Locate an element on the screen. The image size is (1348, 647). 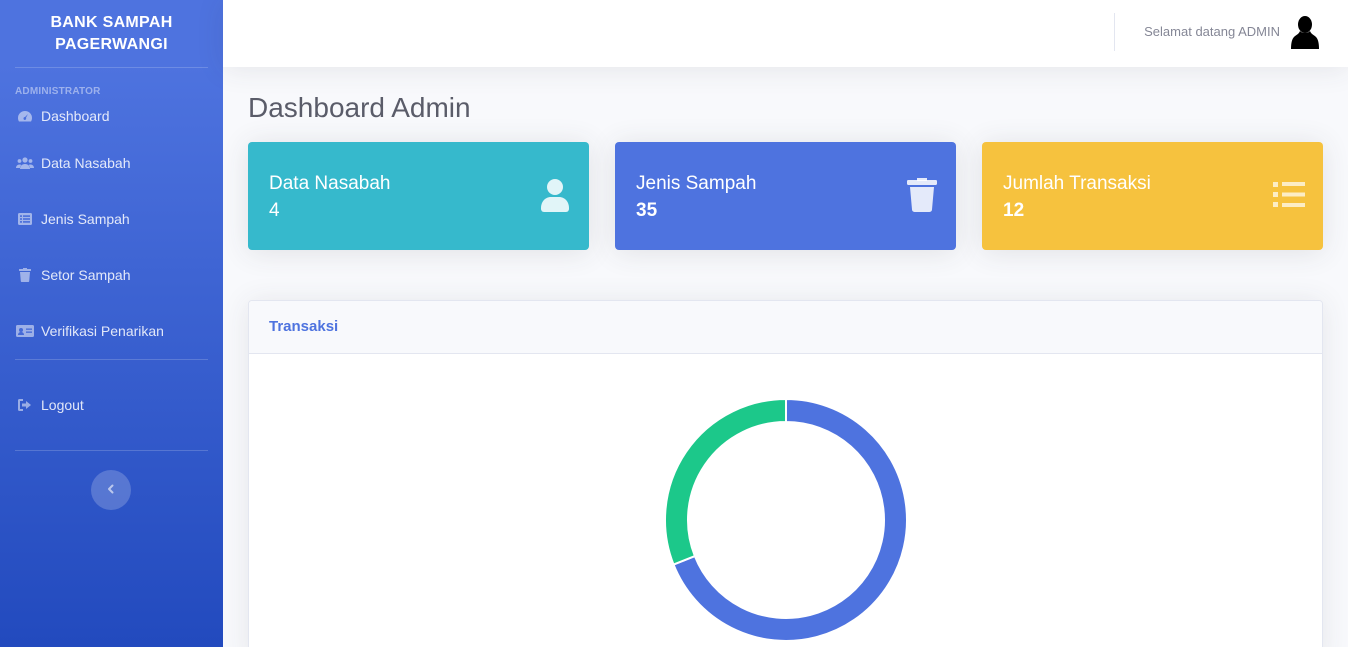
chevron-left-icon is located at coordinates (111, 490).